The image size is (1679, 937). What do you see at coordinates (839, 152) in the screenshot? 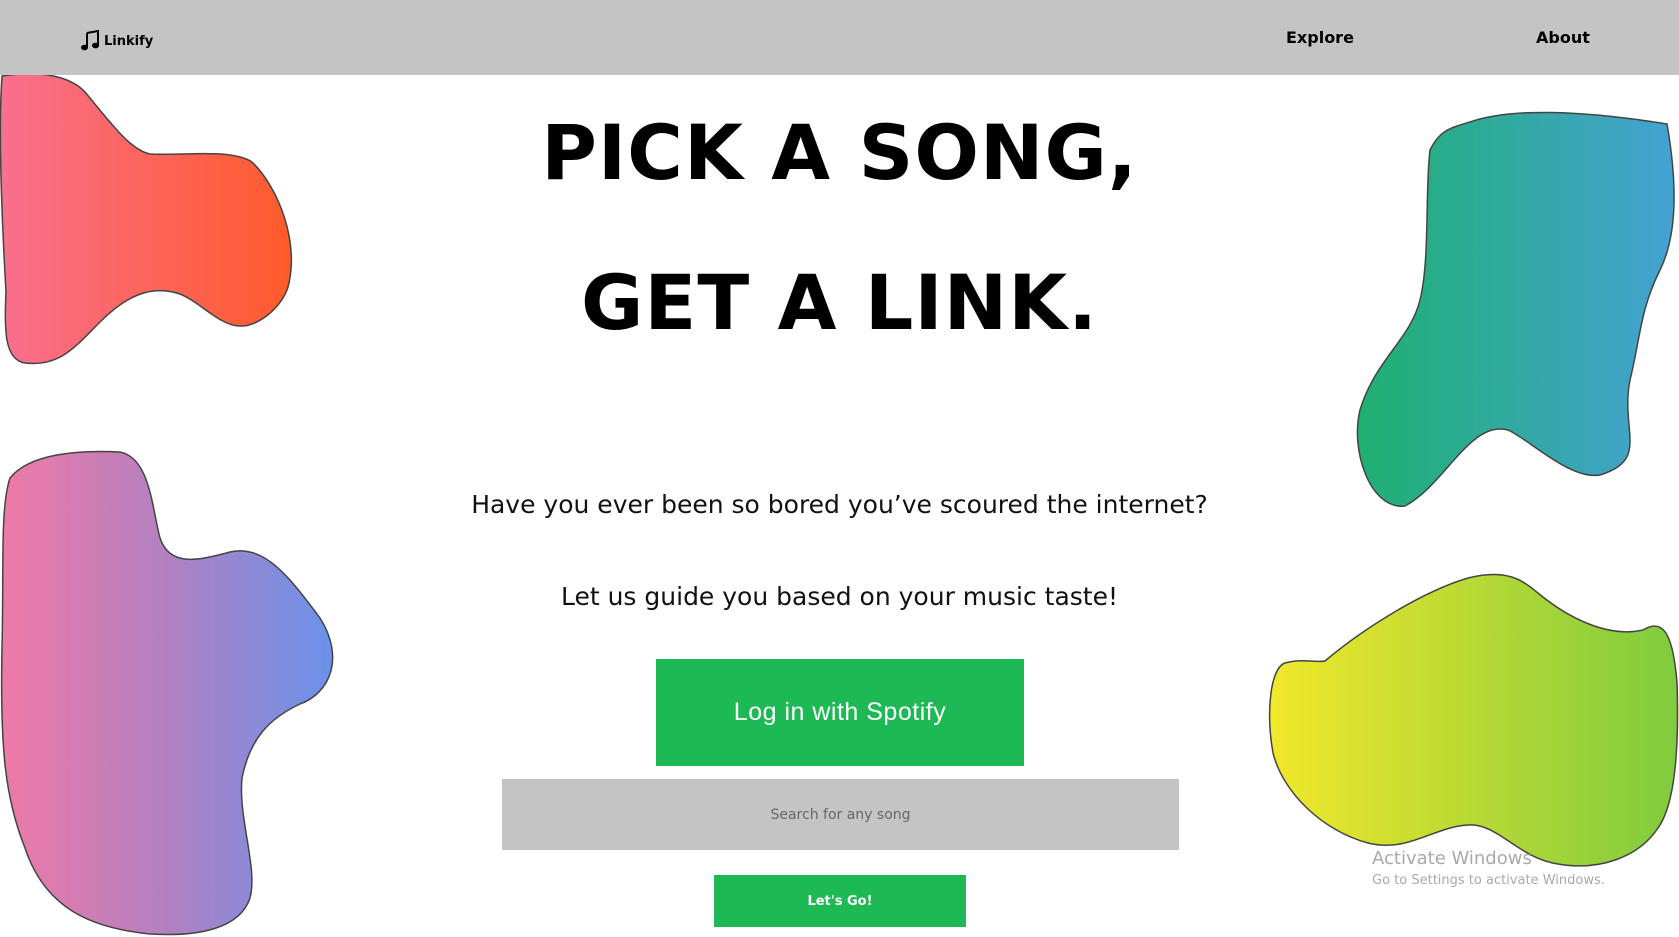
I see `hero-title-line-1: PICK A SONG,` at bounding box center [839, 152].